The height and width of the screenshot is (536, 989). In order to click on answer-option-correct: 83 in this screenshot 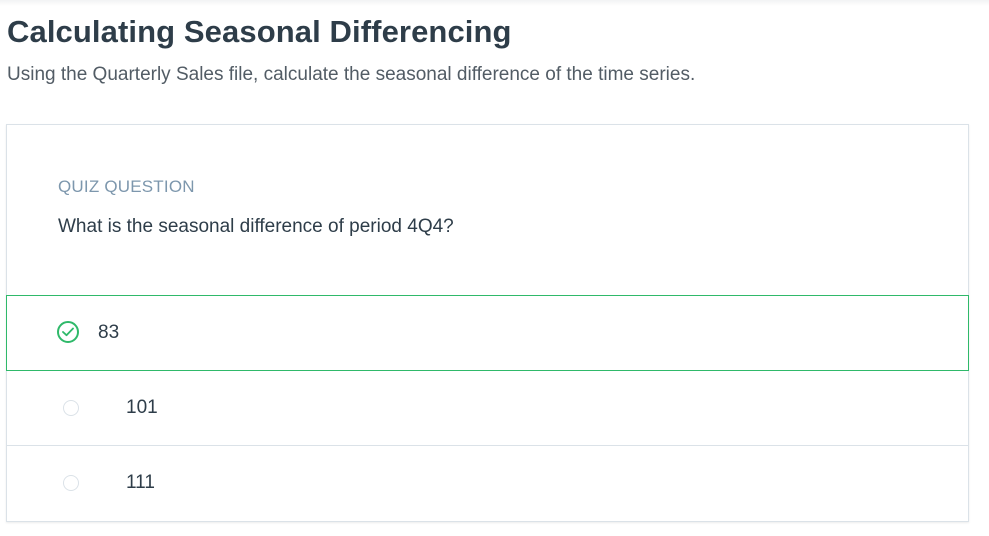, I will do `click(487, 333)`.